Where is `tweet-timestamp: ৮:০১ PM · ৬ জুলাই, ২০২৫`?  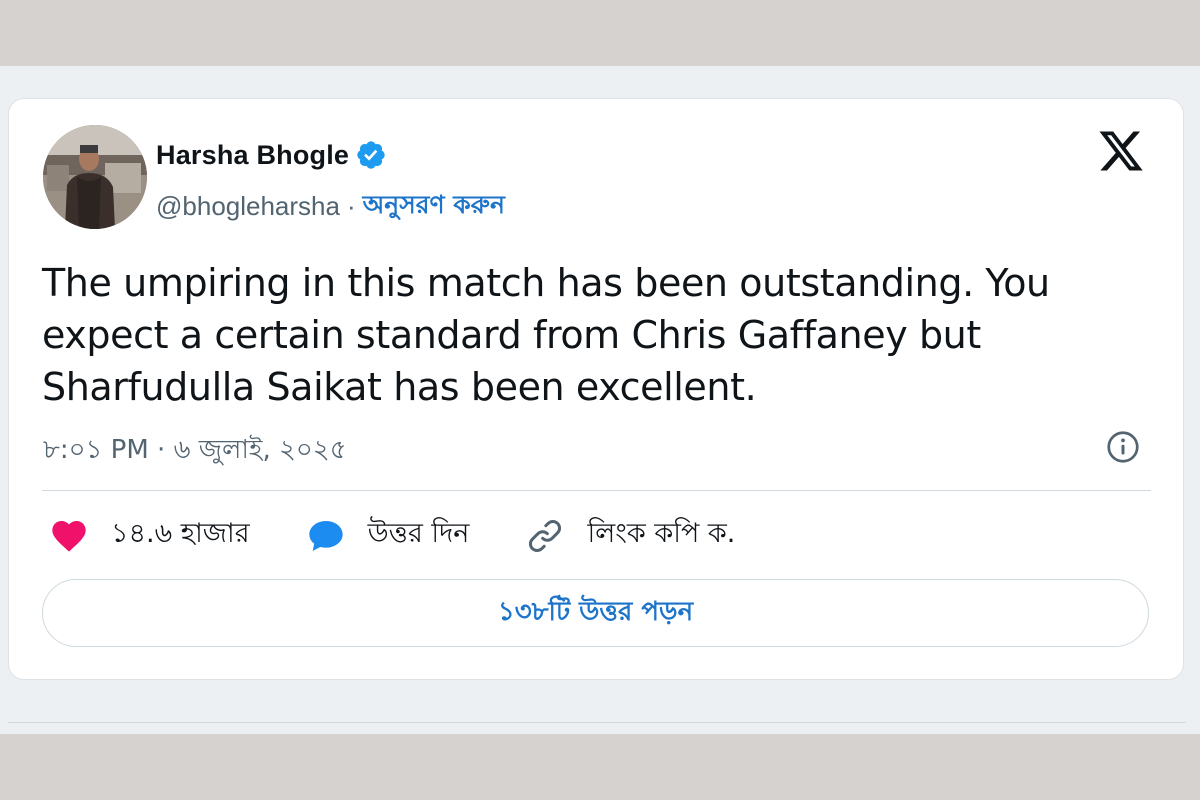
tweet-timestamp: ৮:০১ PM · ৬ জুলাই, ২০২৫ is located at coordinates (195, 451).